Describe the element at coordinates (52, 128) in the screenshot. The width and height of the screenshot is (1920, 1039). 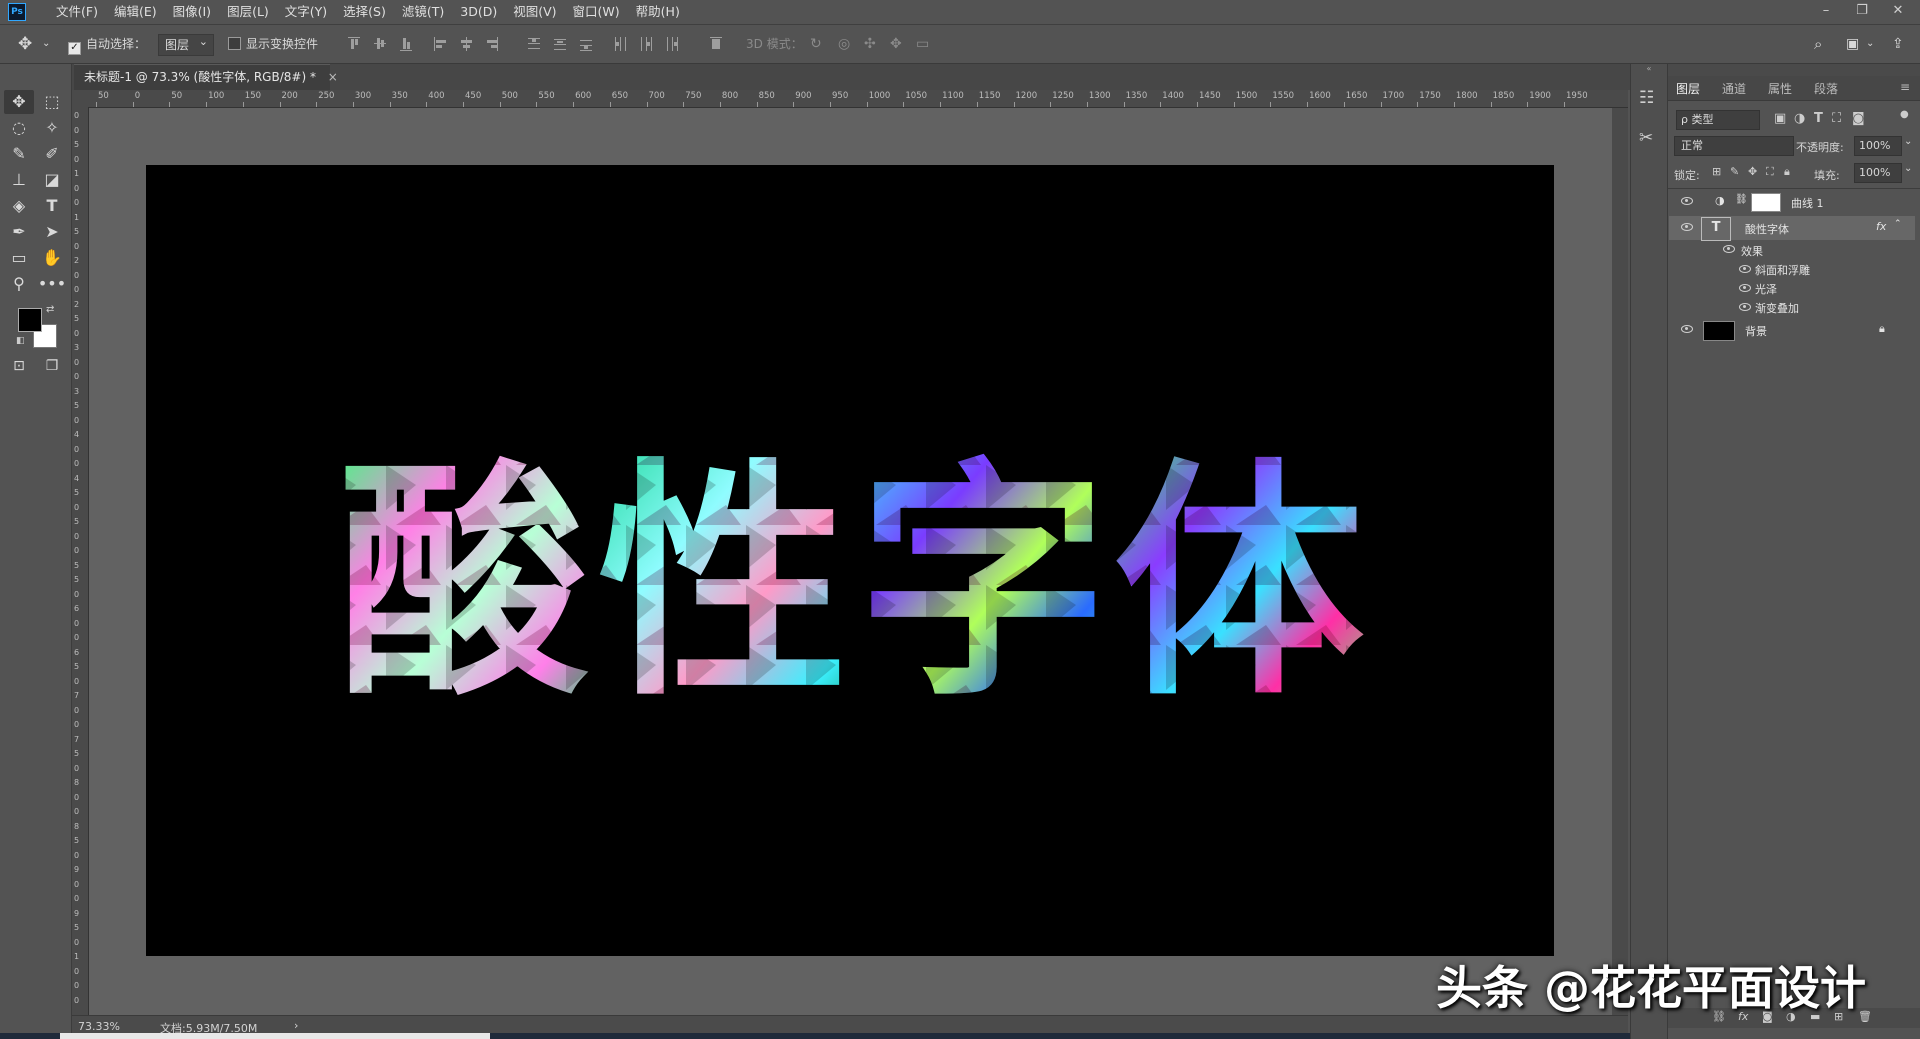
I see `magic-wand-tool-icon: ✧` at that location.